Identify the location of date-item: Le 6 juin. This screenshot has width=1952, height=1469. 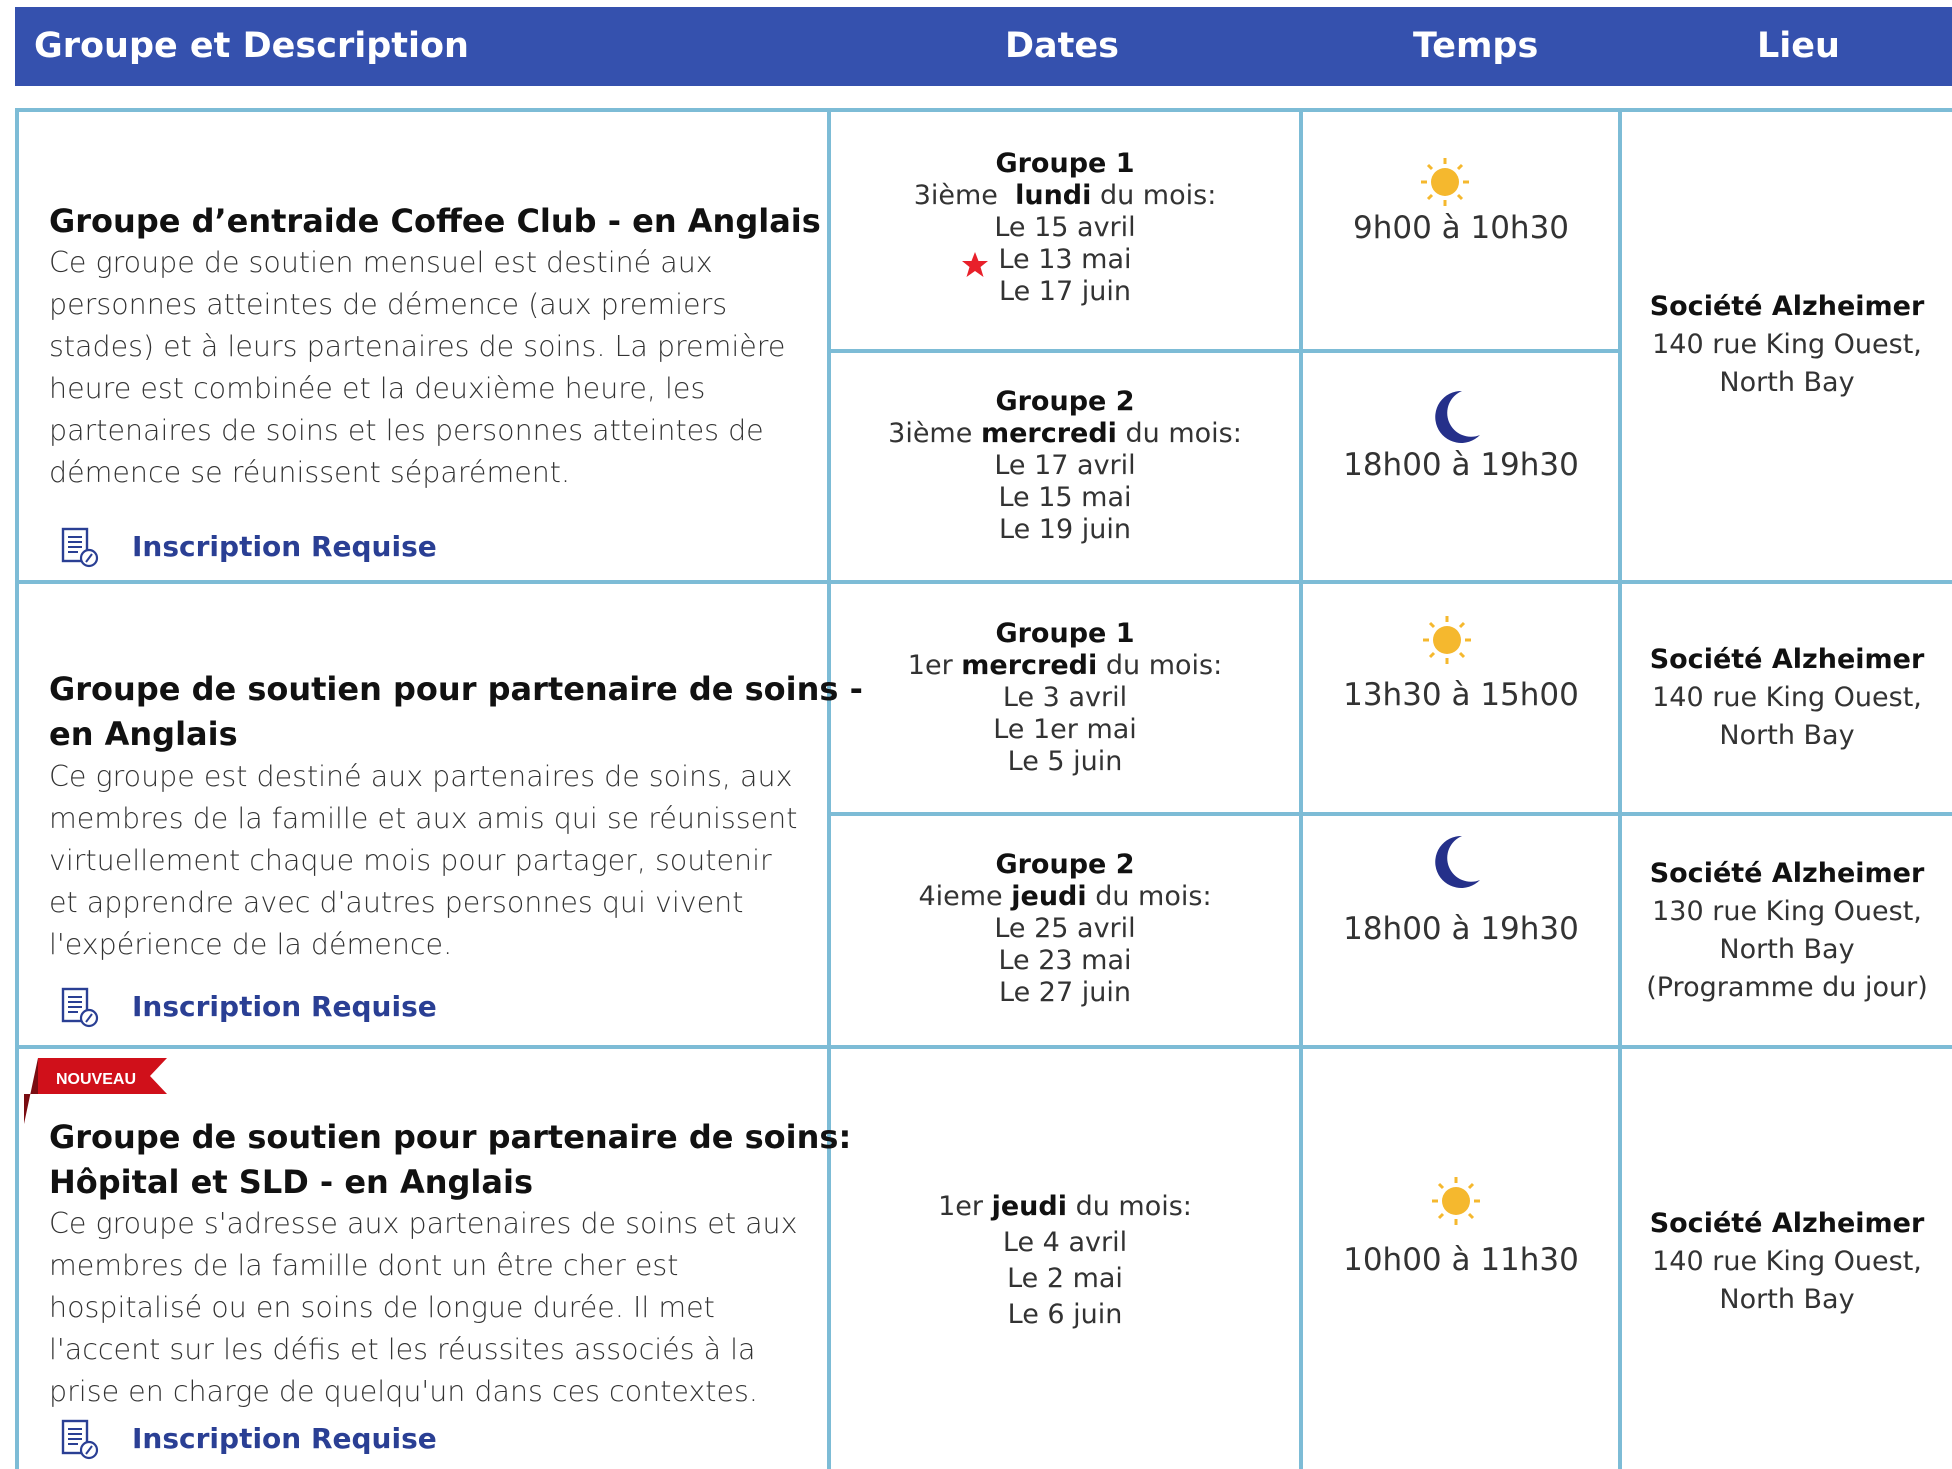
(1065, 1314).